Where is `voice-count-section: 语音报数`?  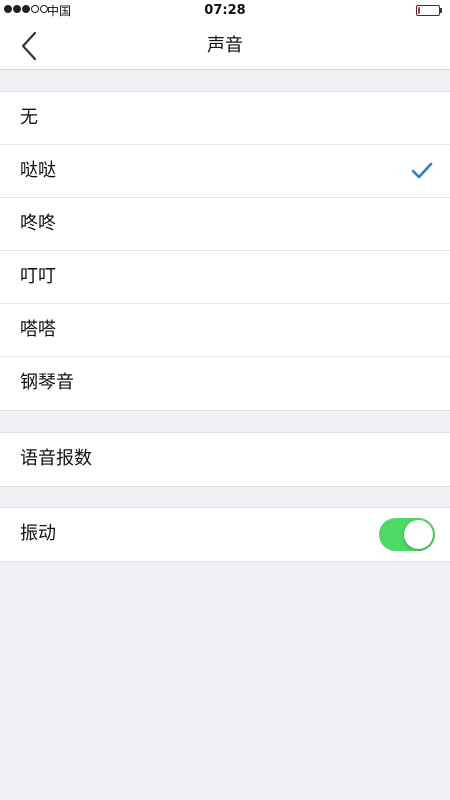
voice-count-section: 语音报数 is located at coordinates (225, 459).